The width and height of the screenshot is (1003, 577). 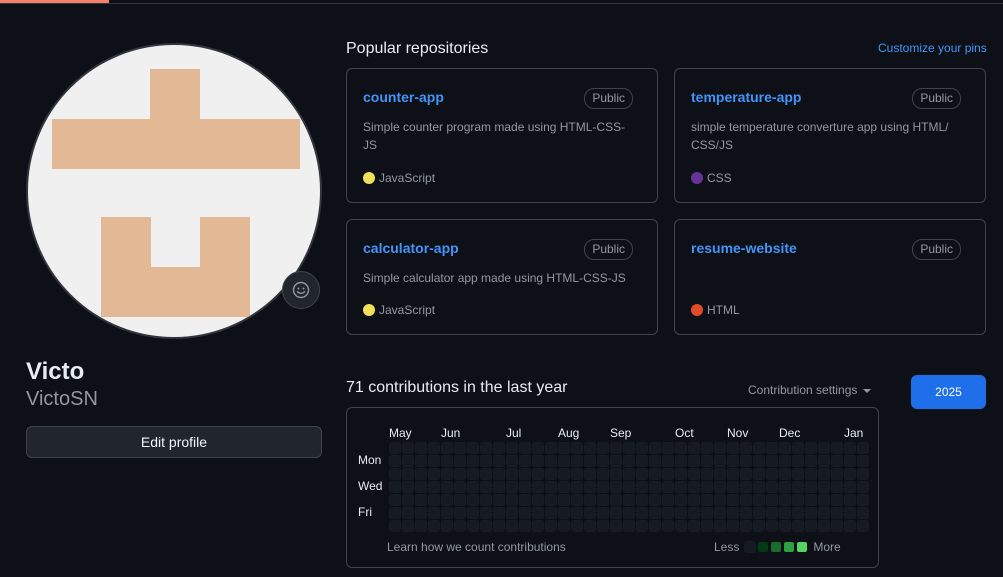 What do you see at coordinates (948, 392) in the screenshot?
I see `year-button: 2025` at bounding box center [948, 392].